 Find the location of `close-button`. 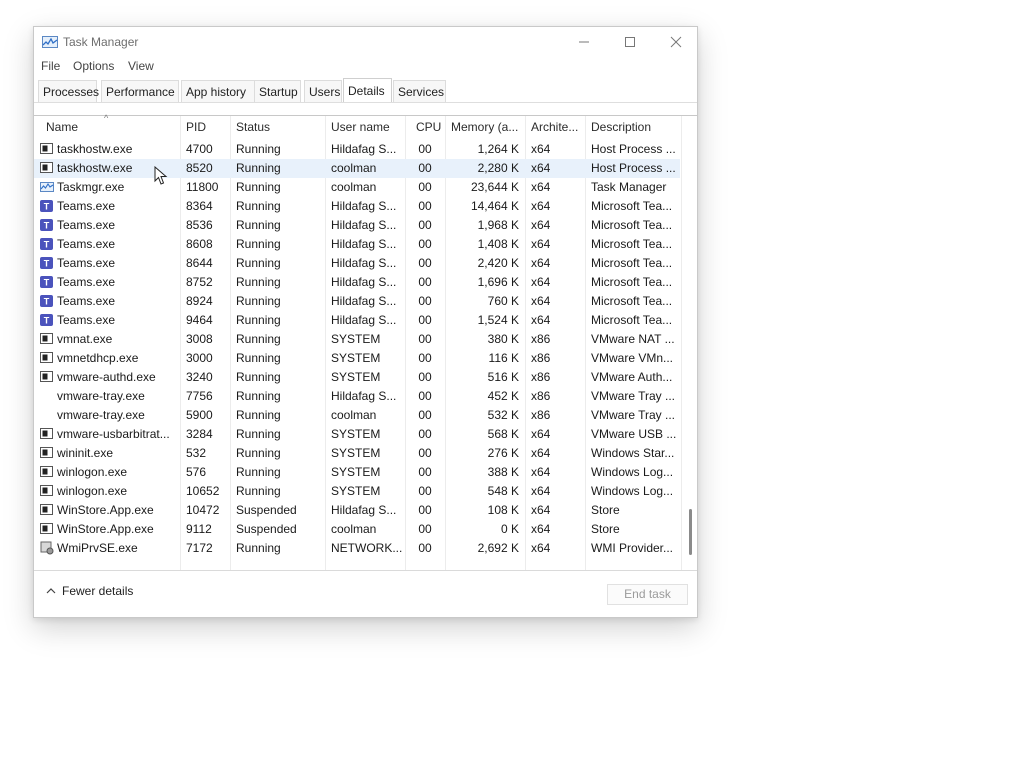

close-button is located at coordinates (676, 42).